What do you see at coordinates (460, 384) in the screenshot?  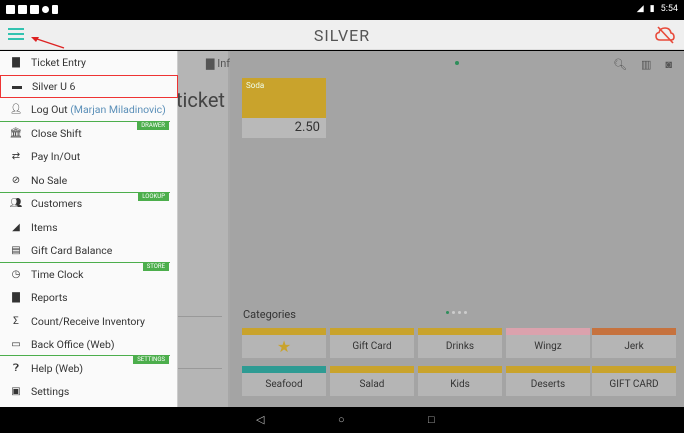 I see `category-label: Kids` at bounding box center [460, 384].